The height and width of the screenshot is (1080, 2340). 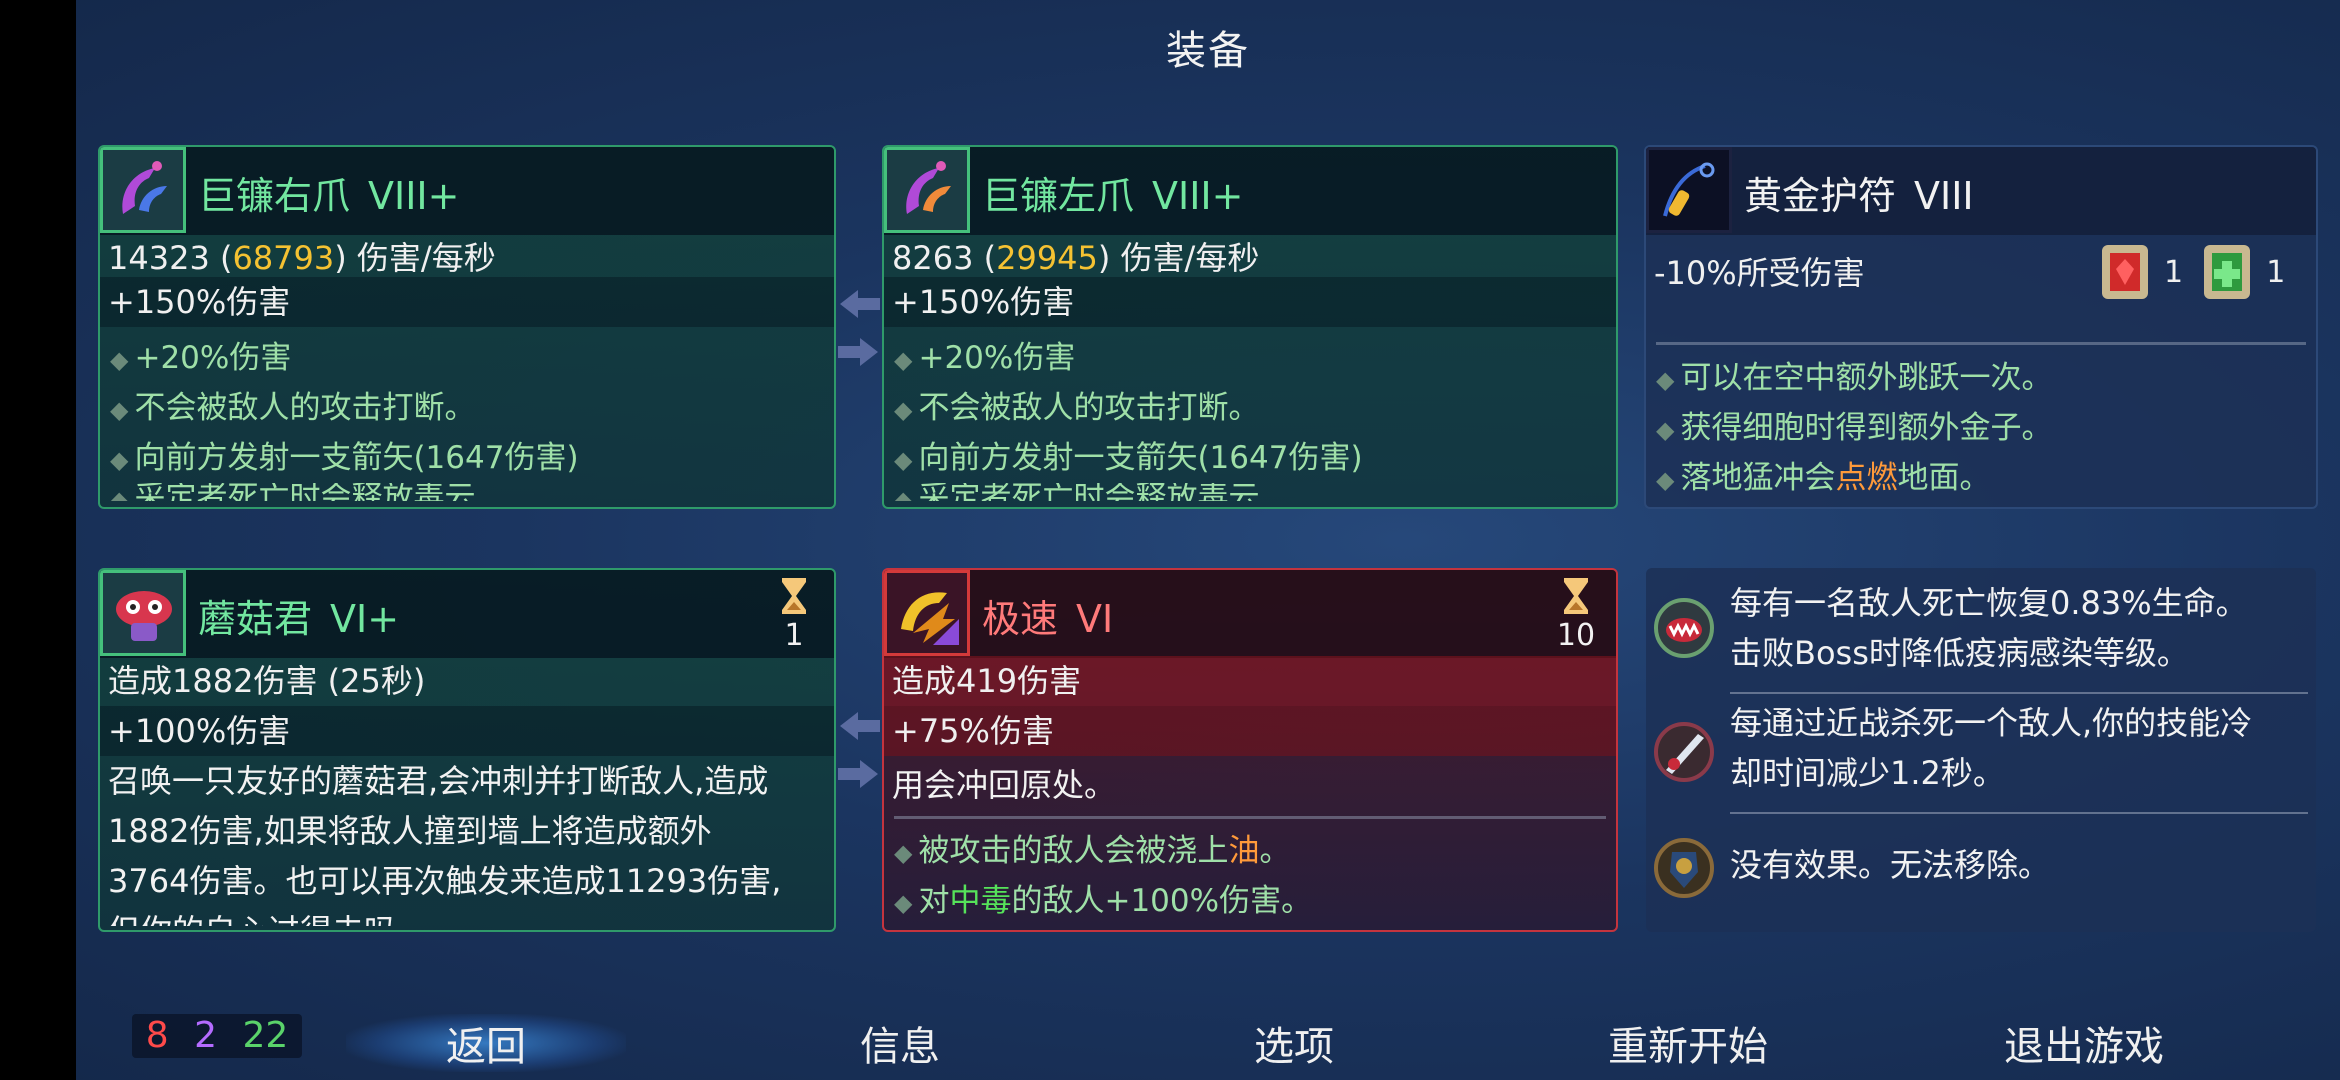 What do you see at coordinates (1048, 619) in the screenshot?
I see `skill-name: 极速 VI` at bounding box center [1048, 619].